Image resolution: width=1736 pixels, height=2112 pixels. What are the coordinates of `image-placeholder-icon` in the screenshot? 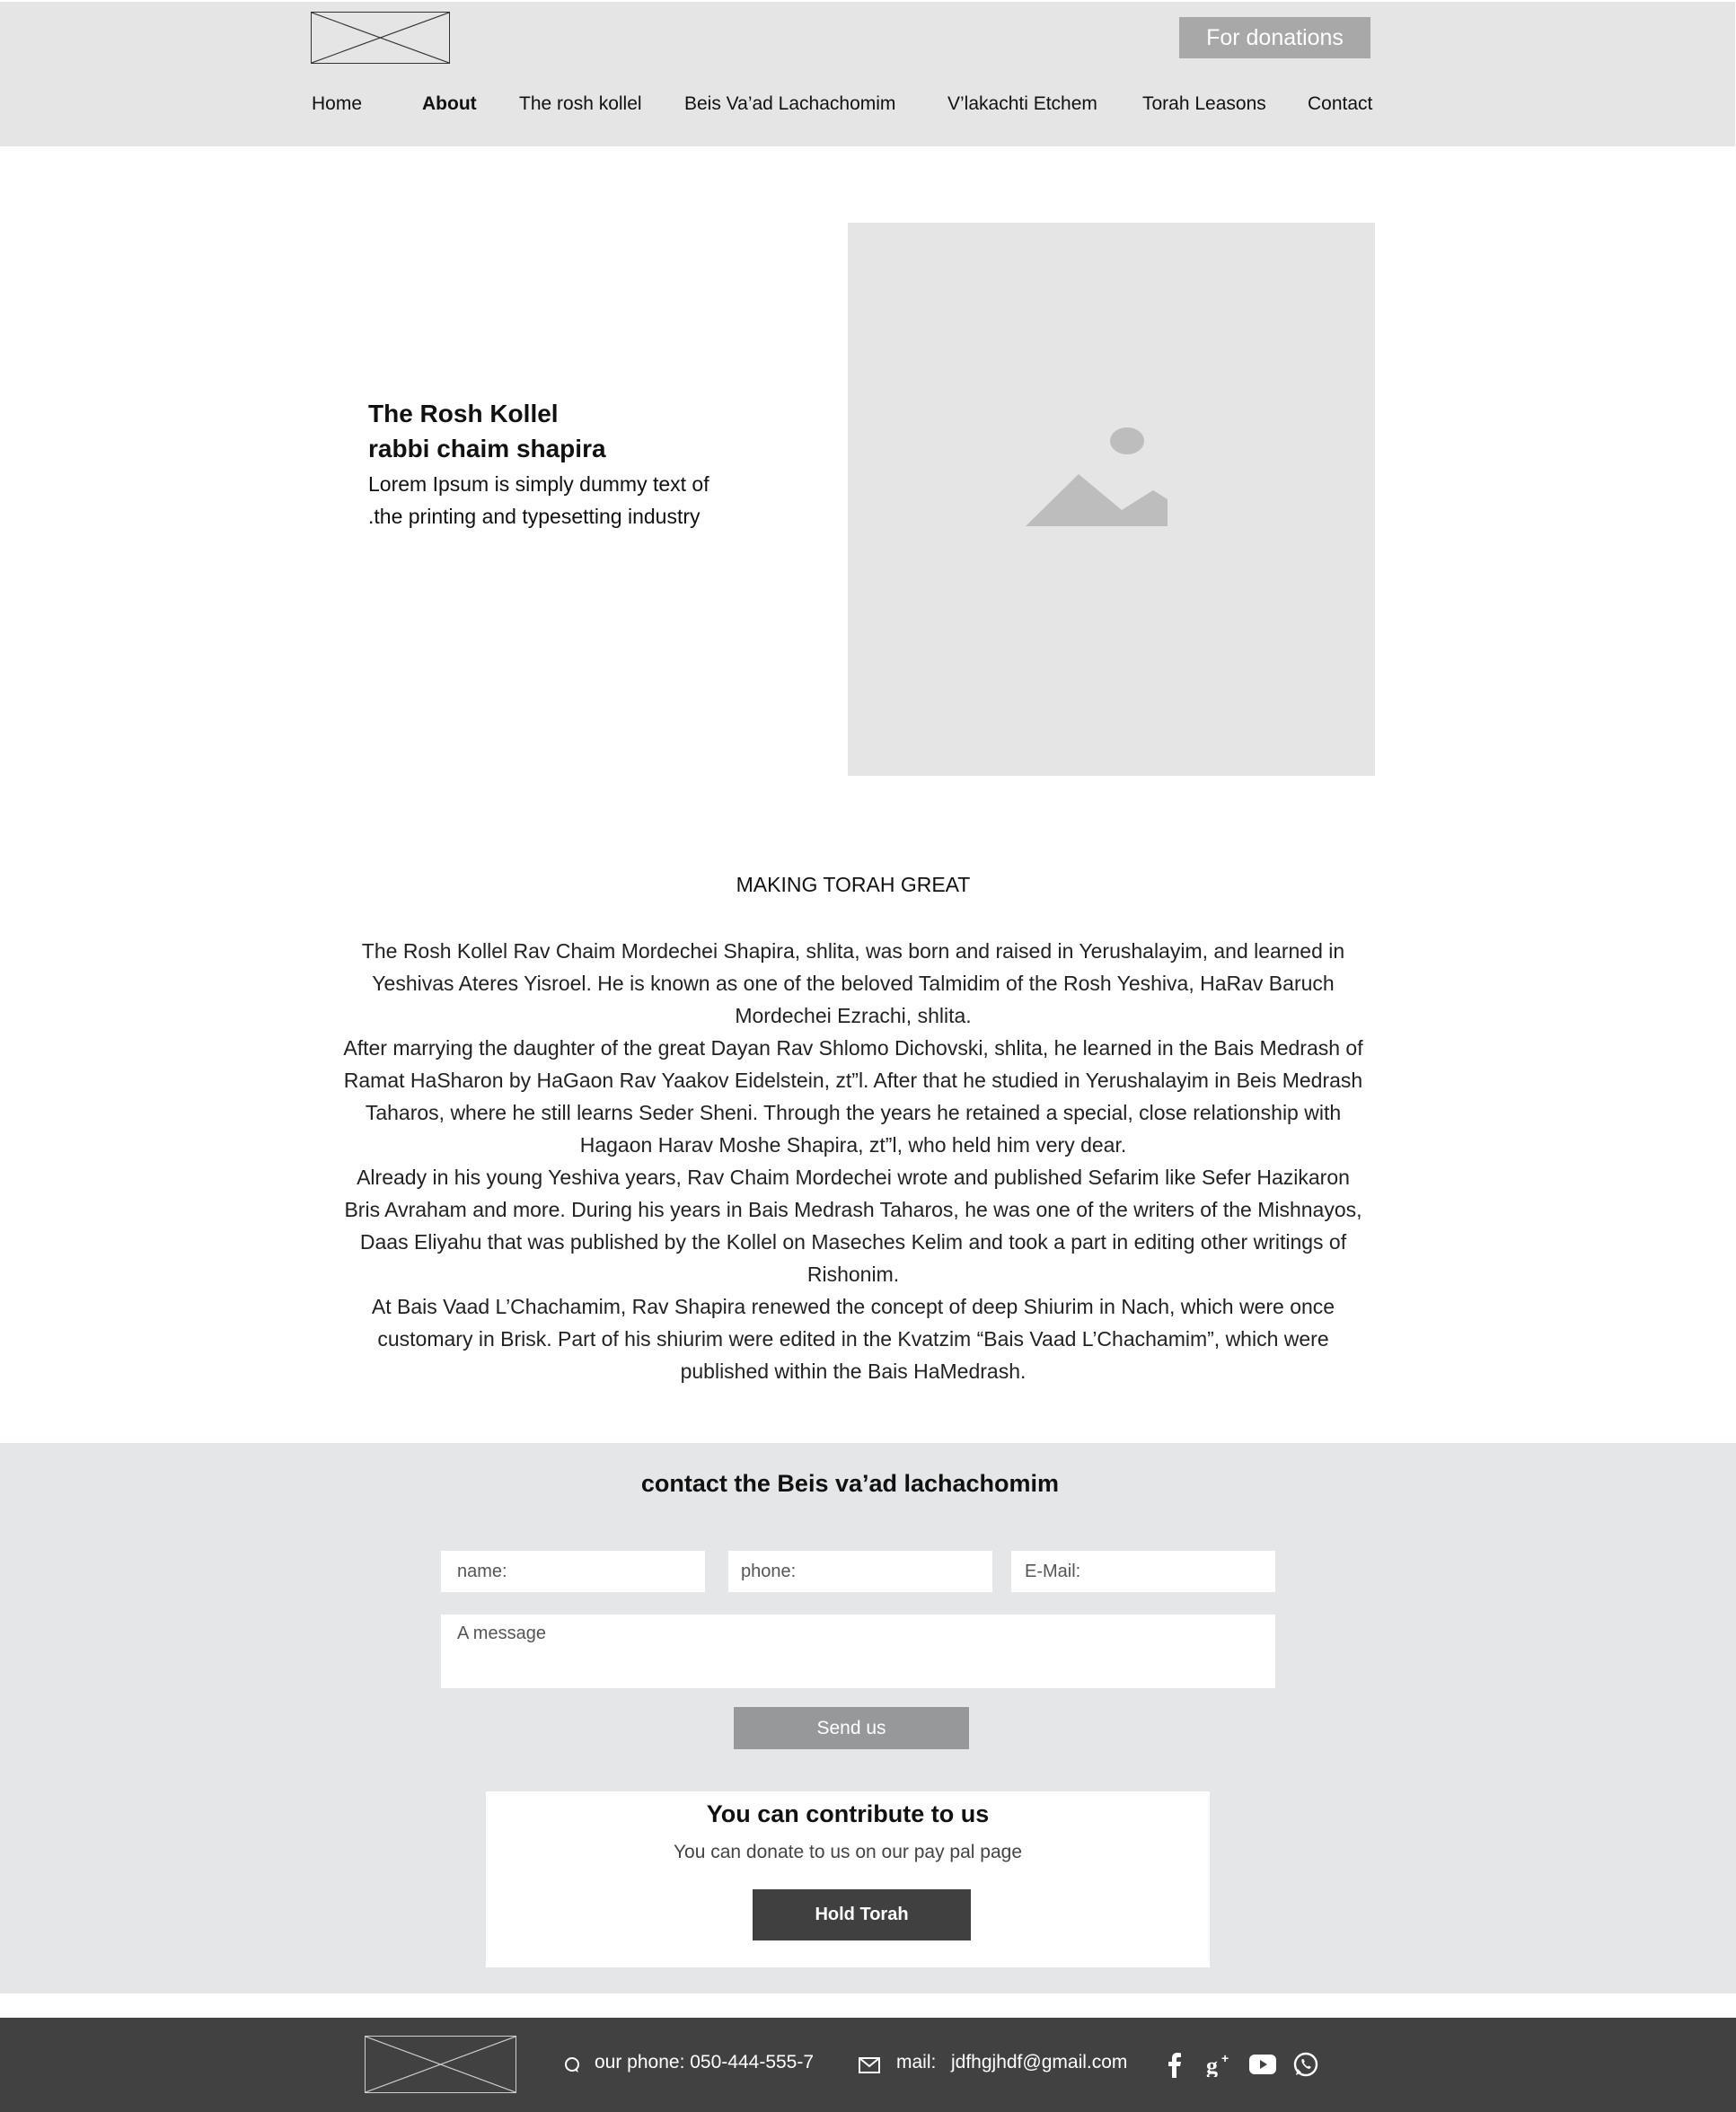 It's located at (1097, 476).